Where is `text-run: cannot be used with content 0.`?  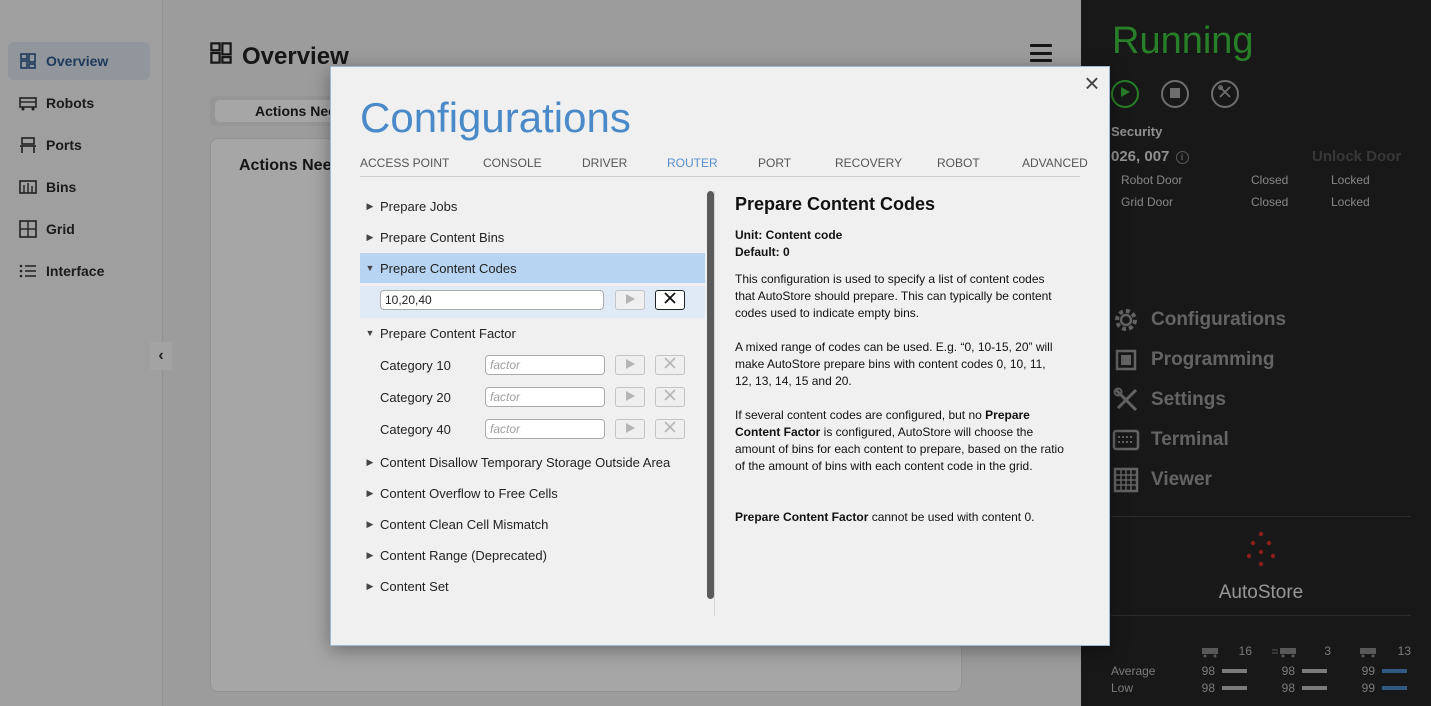
text-run: cannot be used with content 0. is located at coordinates (951, 517).